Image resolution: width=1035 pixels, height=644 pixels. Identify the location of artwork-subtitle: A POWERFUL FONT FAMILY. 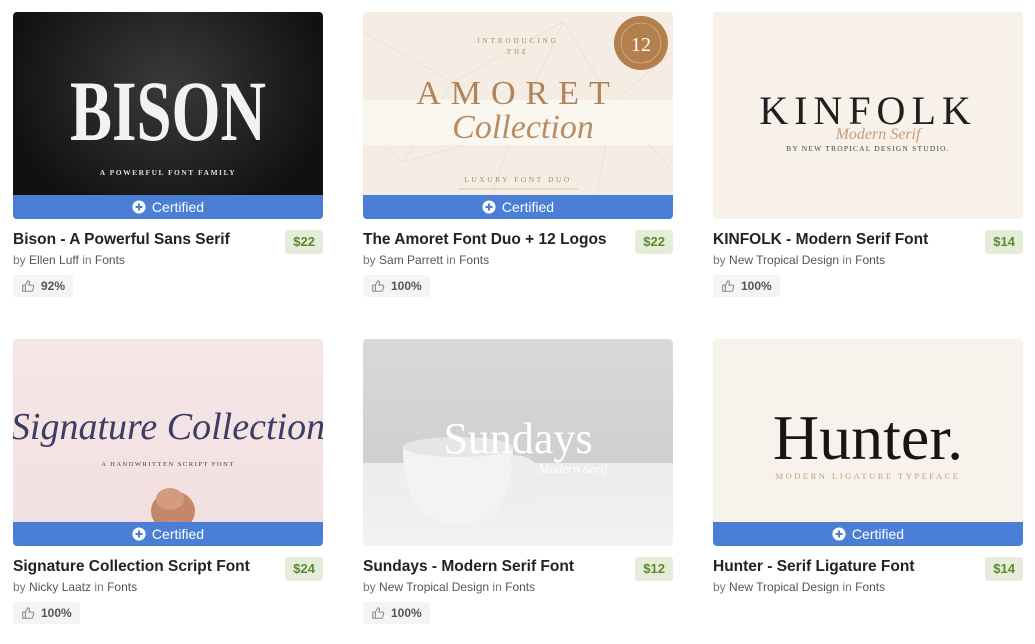
(168, 172).